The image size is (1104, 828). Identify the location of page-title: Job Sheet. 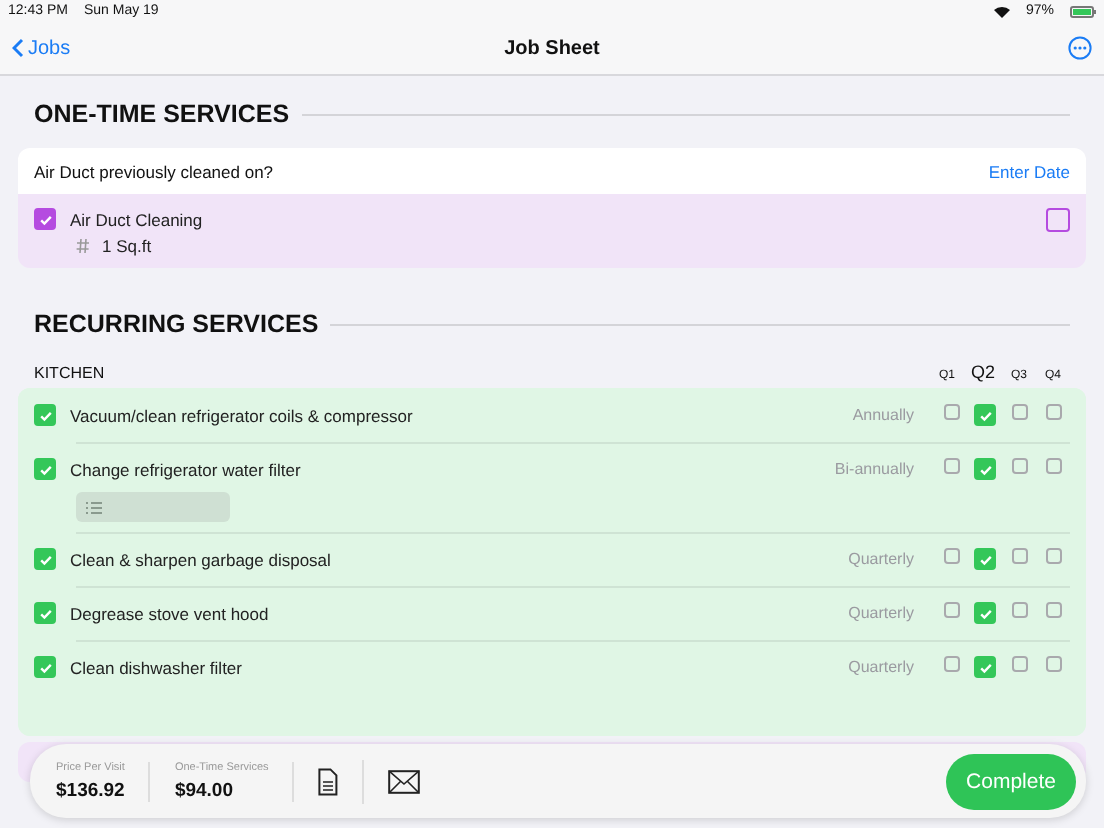
(552, 48).